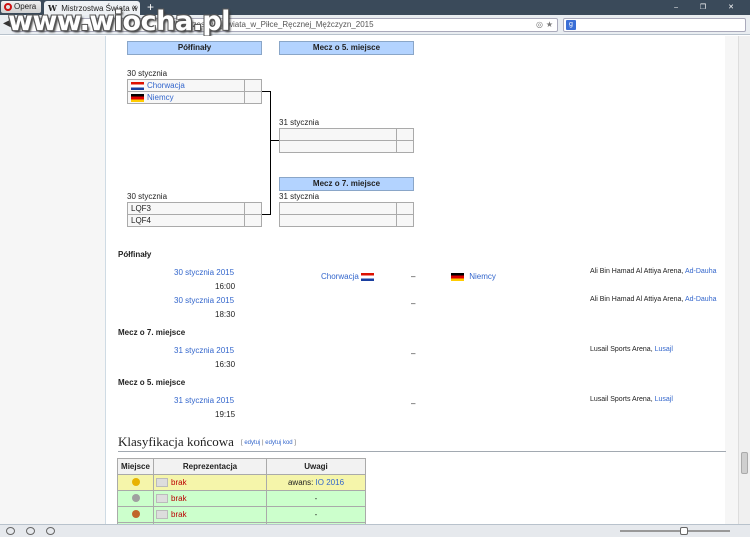 This screenshot has height=537, width=750. Describe the element at coordinates (204, 350) in the screenshot. I see `match3-date: 31 stycznia 2015` at that location.